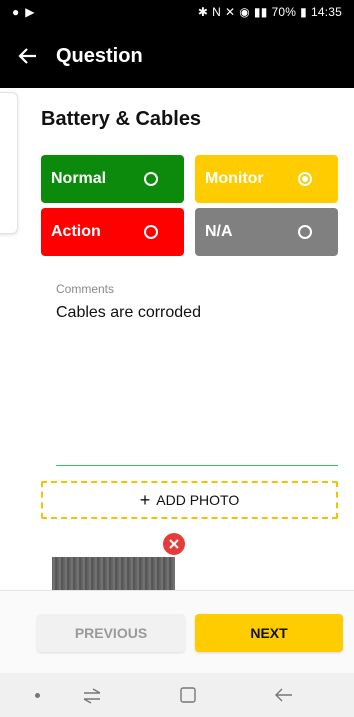 This screenshot has width=354, height=717. Describe the element at coordinates (113, 573) in the screenshot. I see `photo-thumbnail` at that location.